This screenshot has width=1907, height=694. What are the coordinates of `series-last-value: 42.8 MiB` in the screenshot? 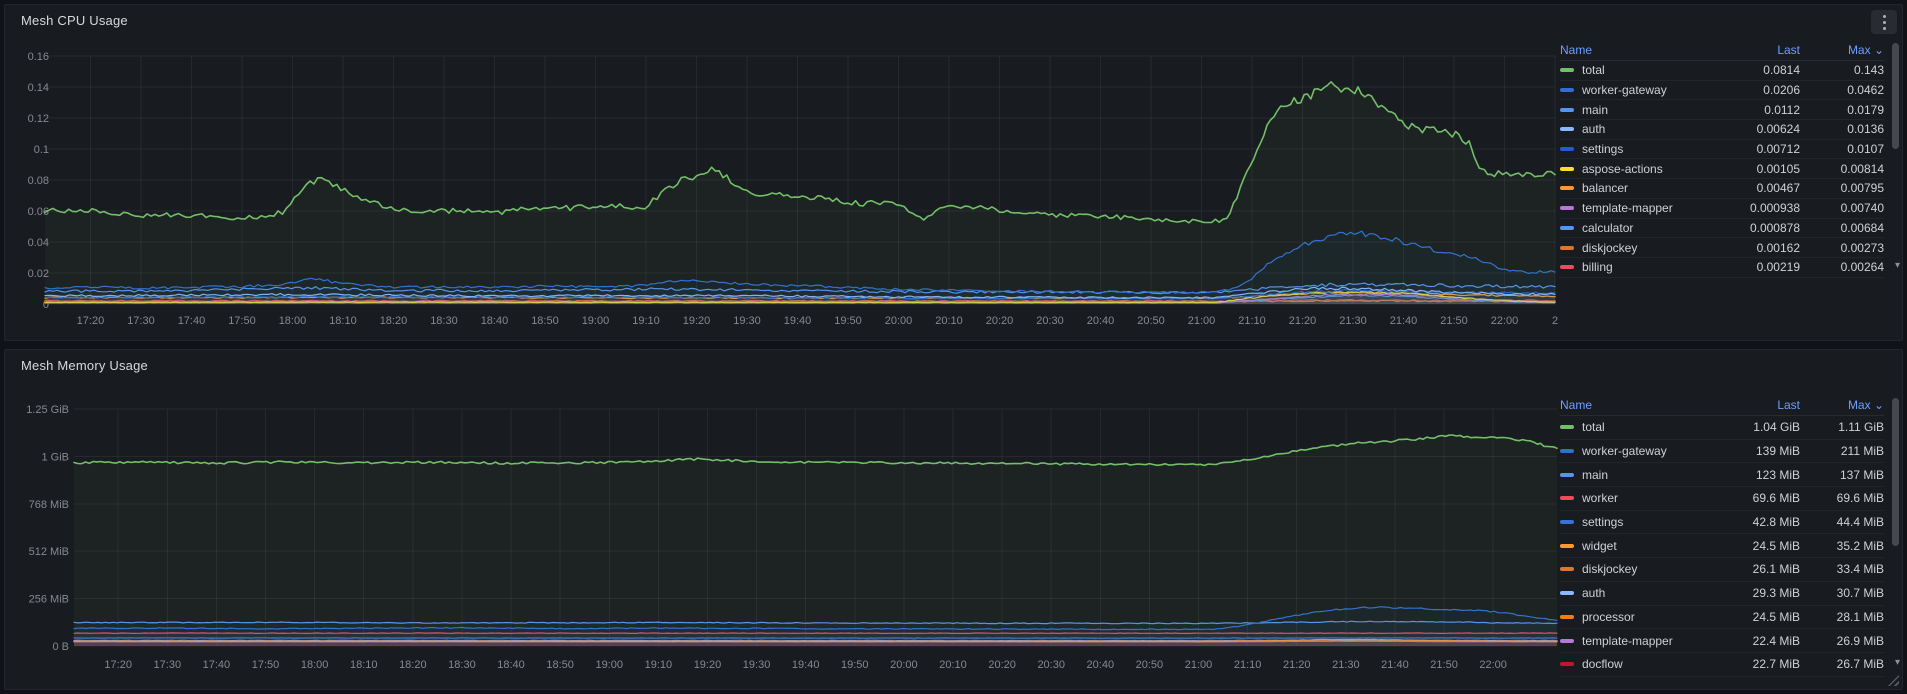 It's located at (1776, 522).